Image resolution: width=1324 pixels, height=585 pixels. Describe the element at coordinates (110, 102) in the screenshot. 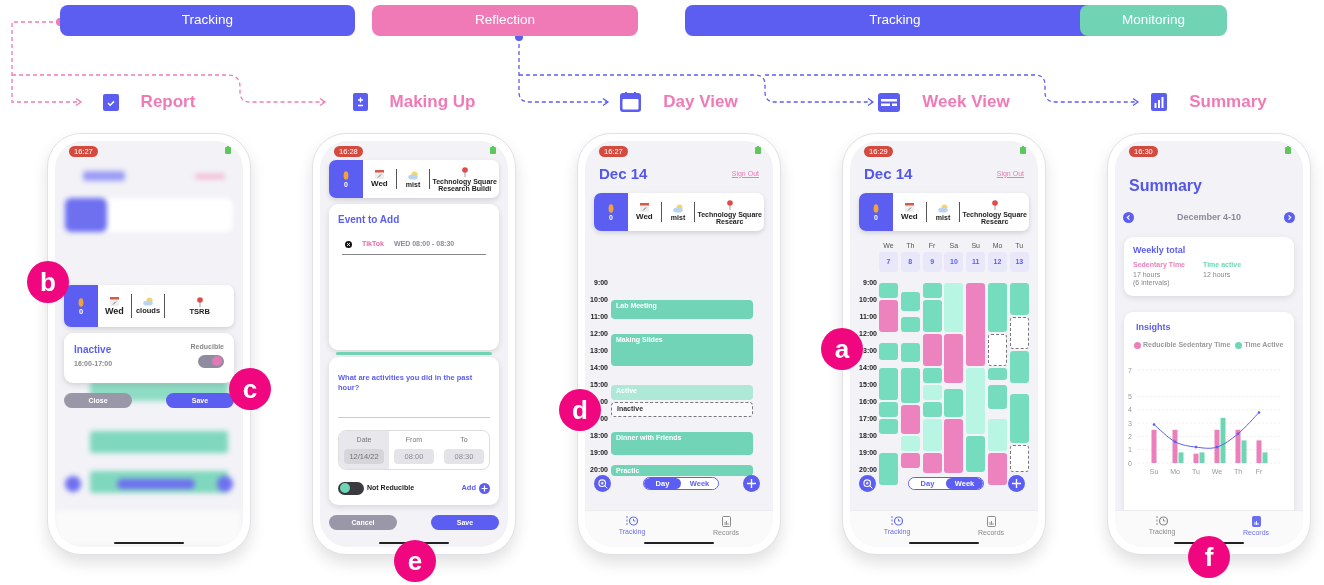

I see `clipboard-check-icon` at that location.